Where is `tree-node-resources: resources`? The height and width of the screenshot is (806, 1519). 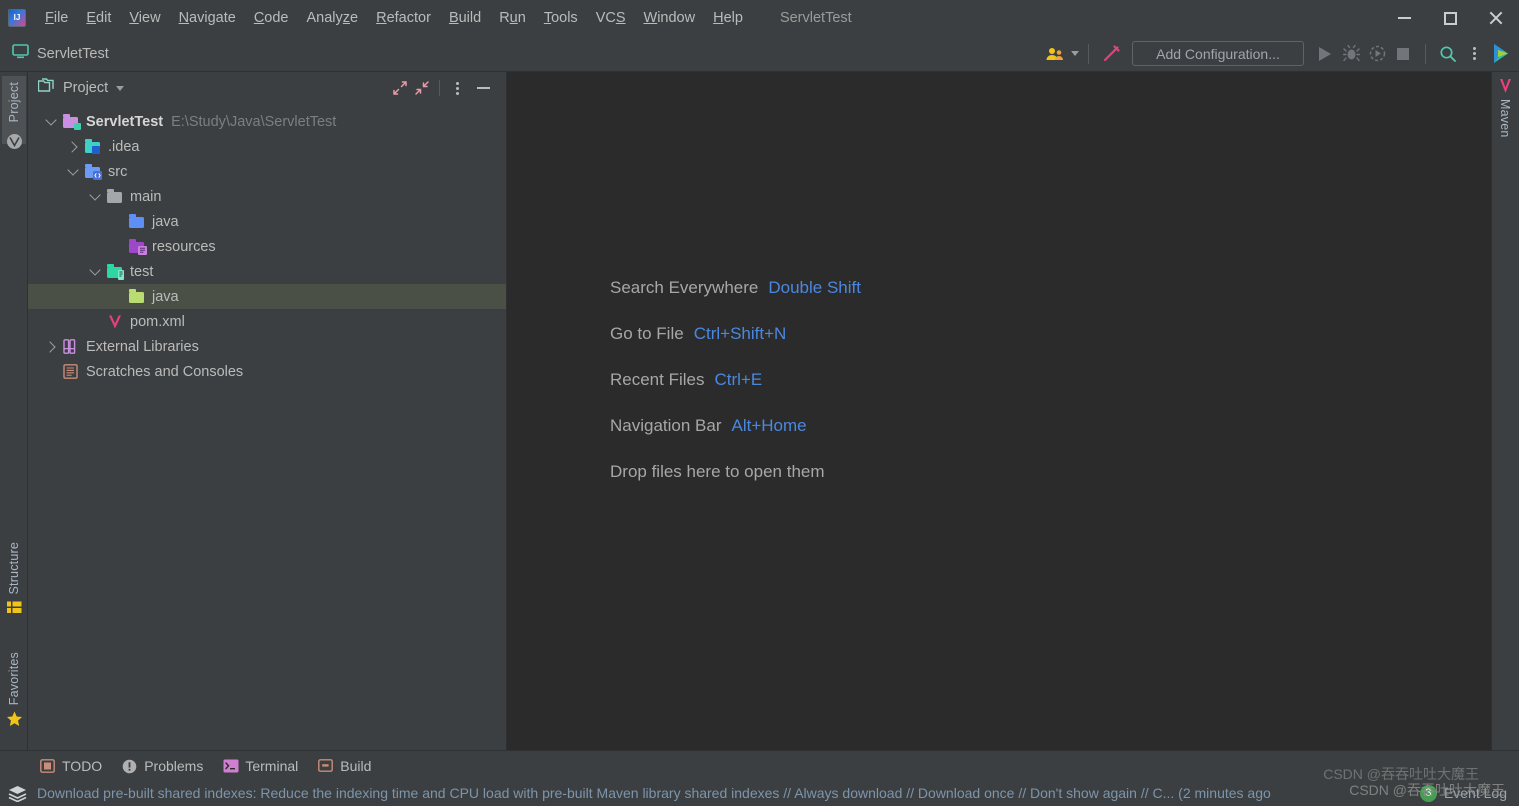
tree-node-resources: resources is located at coordinates (267, 246).